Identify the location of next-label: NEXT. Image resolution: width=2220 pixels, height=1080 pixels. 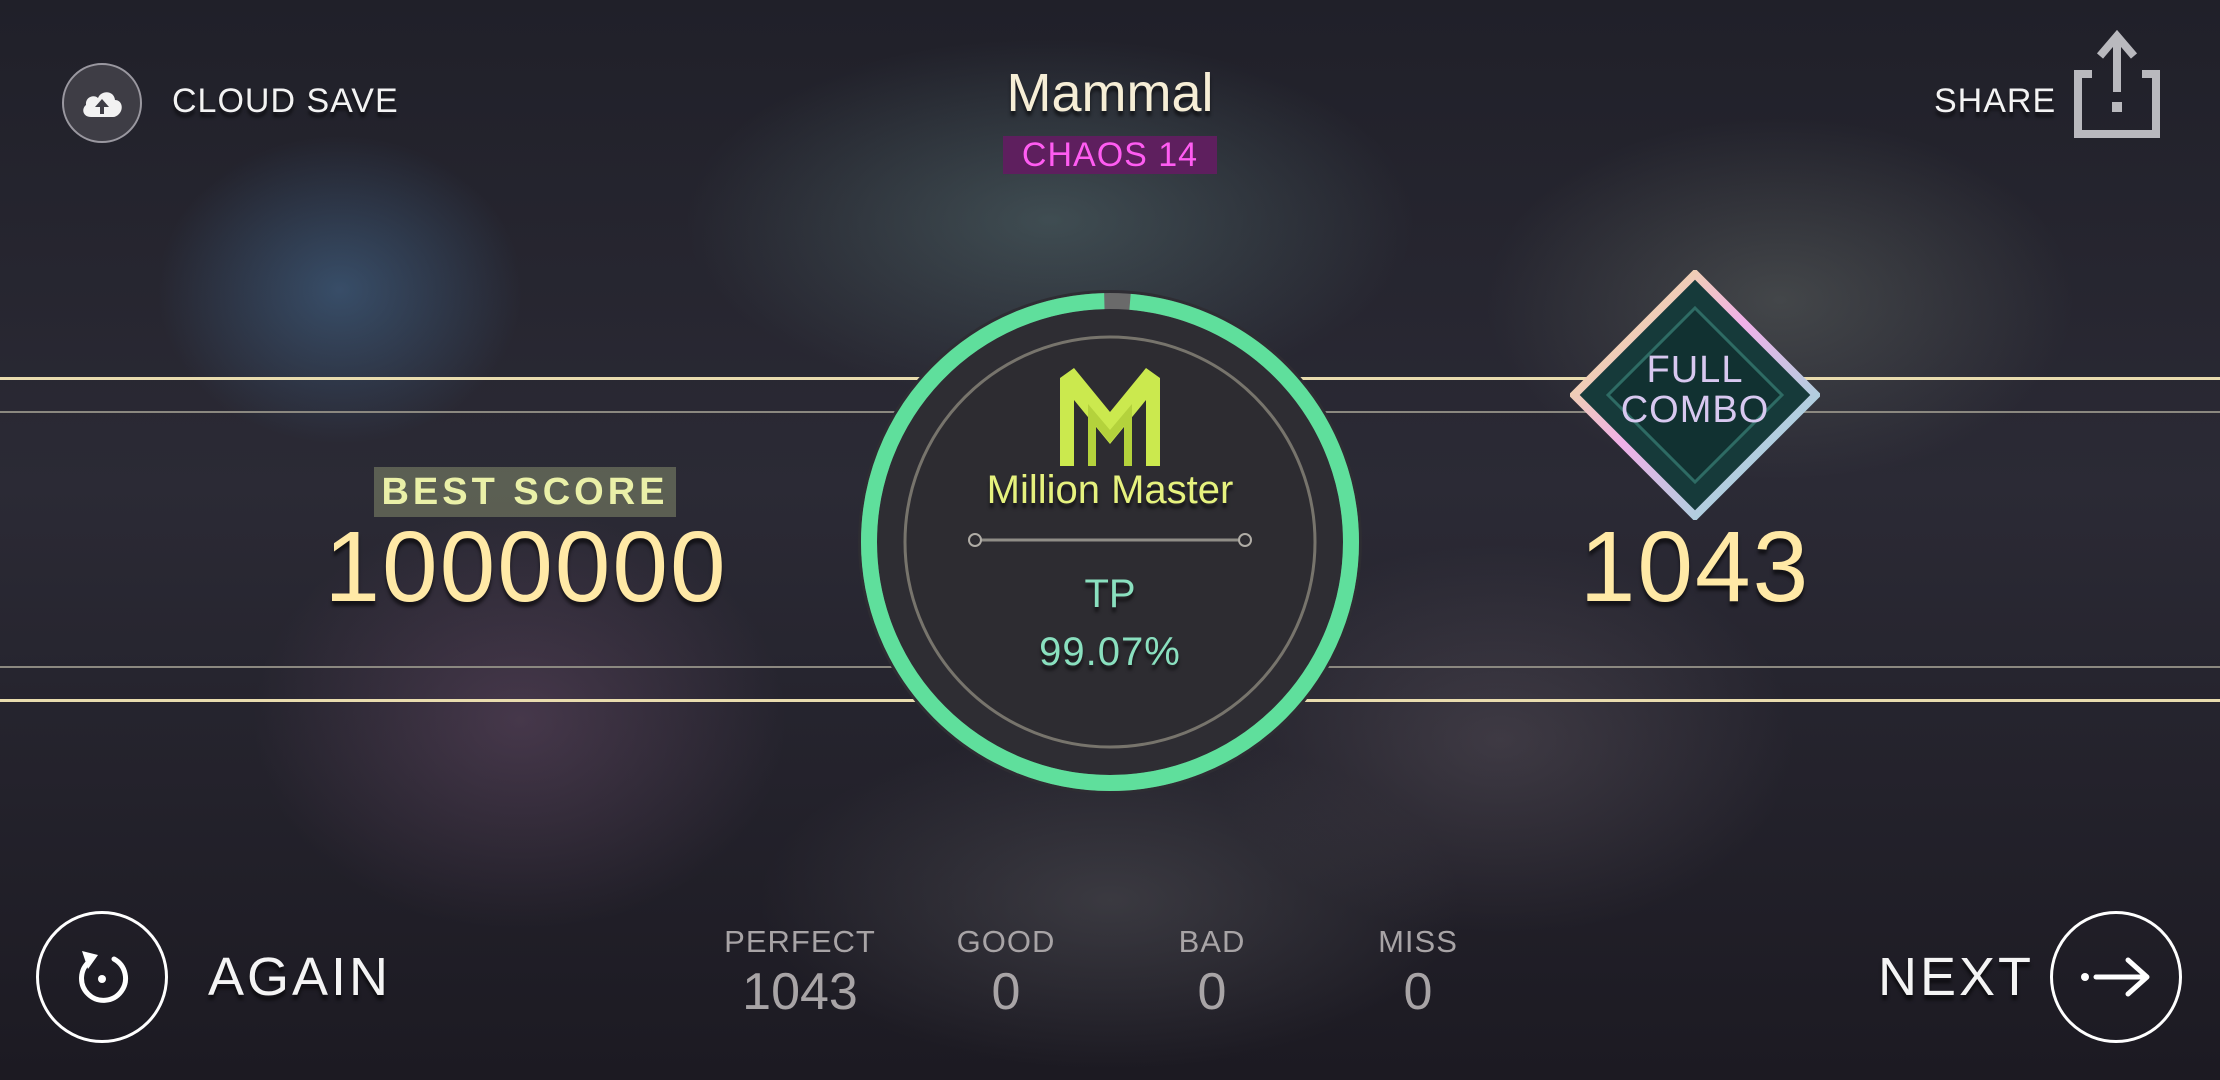
(1956, 977).